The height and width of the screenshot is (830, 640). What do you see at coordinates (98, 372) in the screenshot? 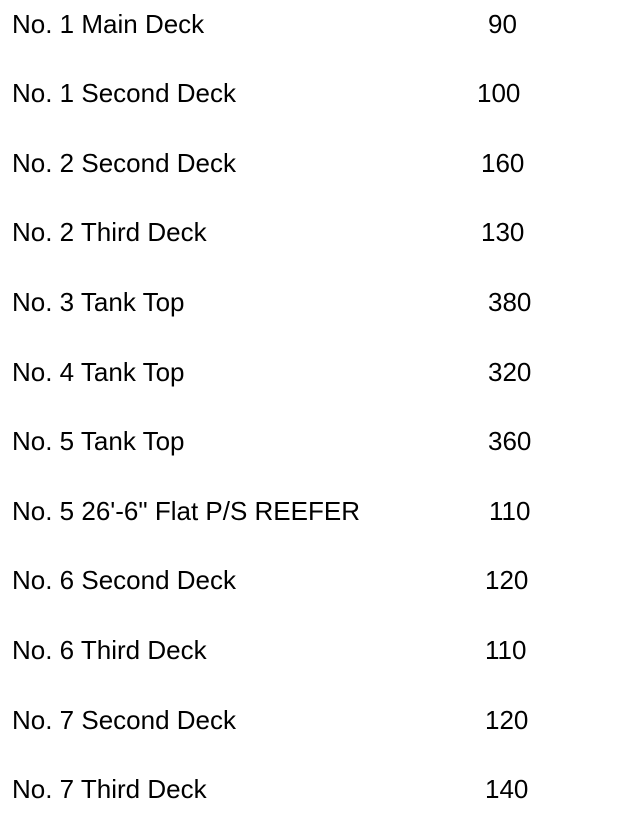
I see `compartment-label: No. 4 Tank Top` at bounding box center [98, 372].